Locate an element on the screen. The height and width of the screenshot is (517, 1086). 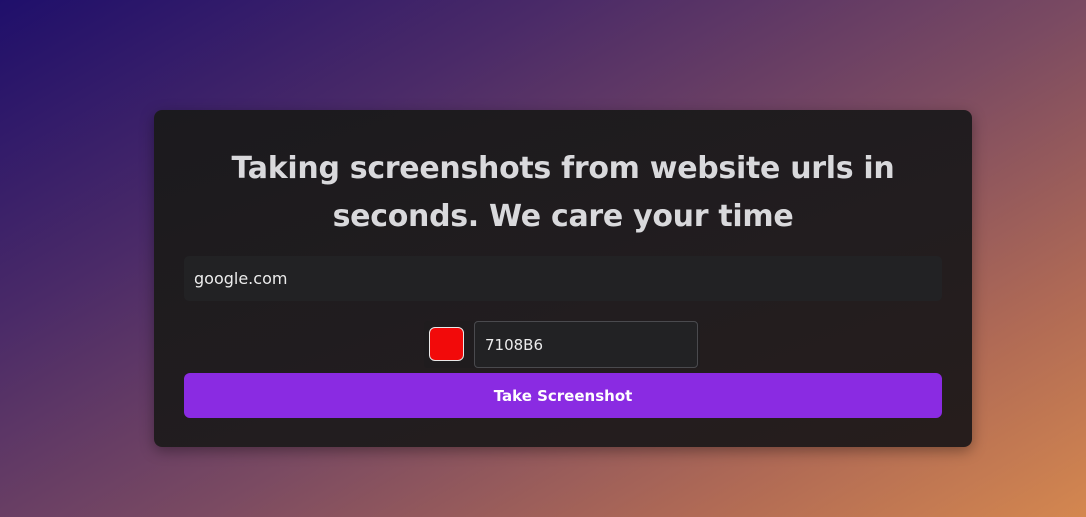
take-screenshot-button: Take Screenshot is located at coordinates (563, 395).